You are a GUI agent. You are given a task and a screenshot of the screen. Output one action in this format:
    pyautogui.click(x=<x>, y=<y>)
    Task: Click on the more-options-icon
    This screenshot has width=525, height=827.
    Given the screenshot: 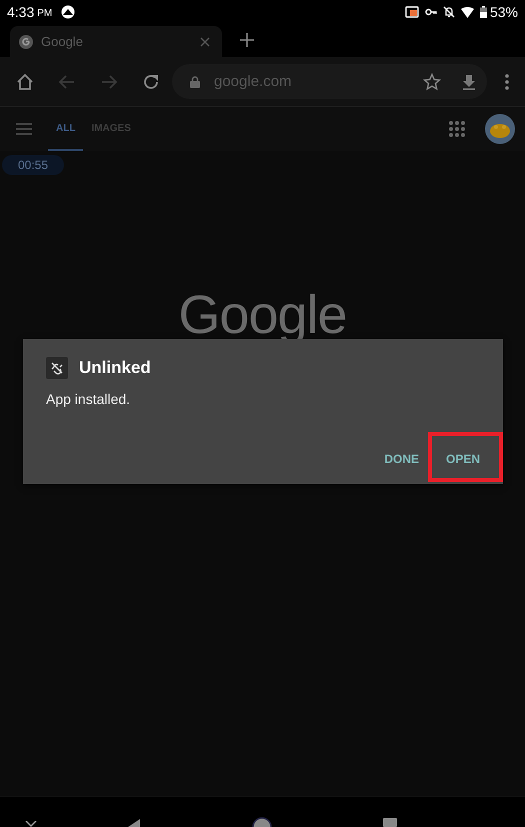 What is the action you would take?
    pyautogui.click(x=507, y=82)
    